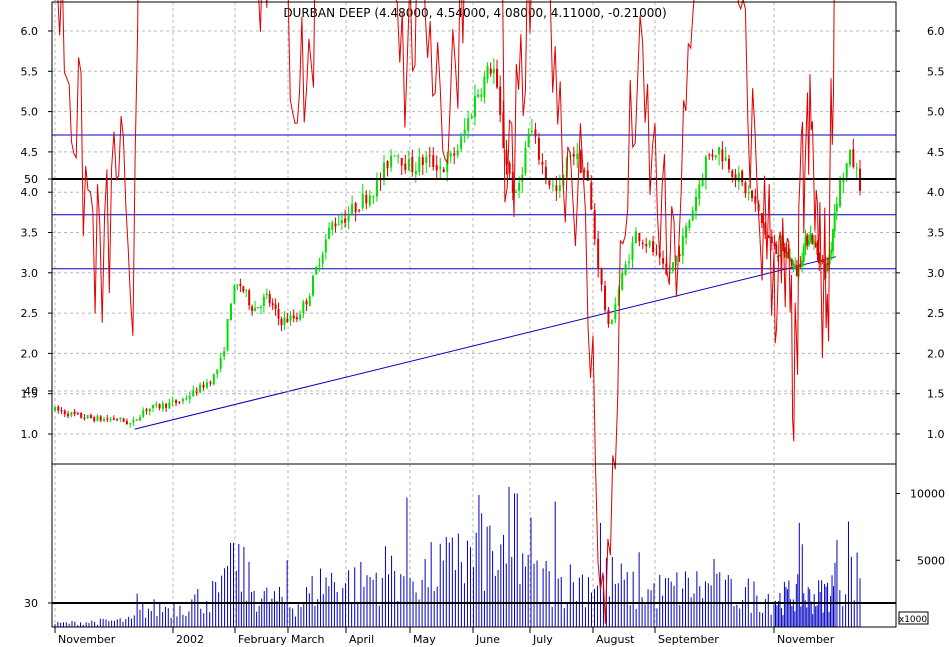 The height and width of the screenshot is (647, 949). I want to click on price-tick-label-right-9: 5.5, so click(936, 71).